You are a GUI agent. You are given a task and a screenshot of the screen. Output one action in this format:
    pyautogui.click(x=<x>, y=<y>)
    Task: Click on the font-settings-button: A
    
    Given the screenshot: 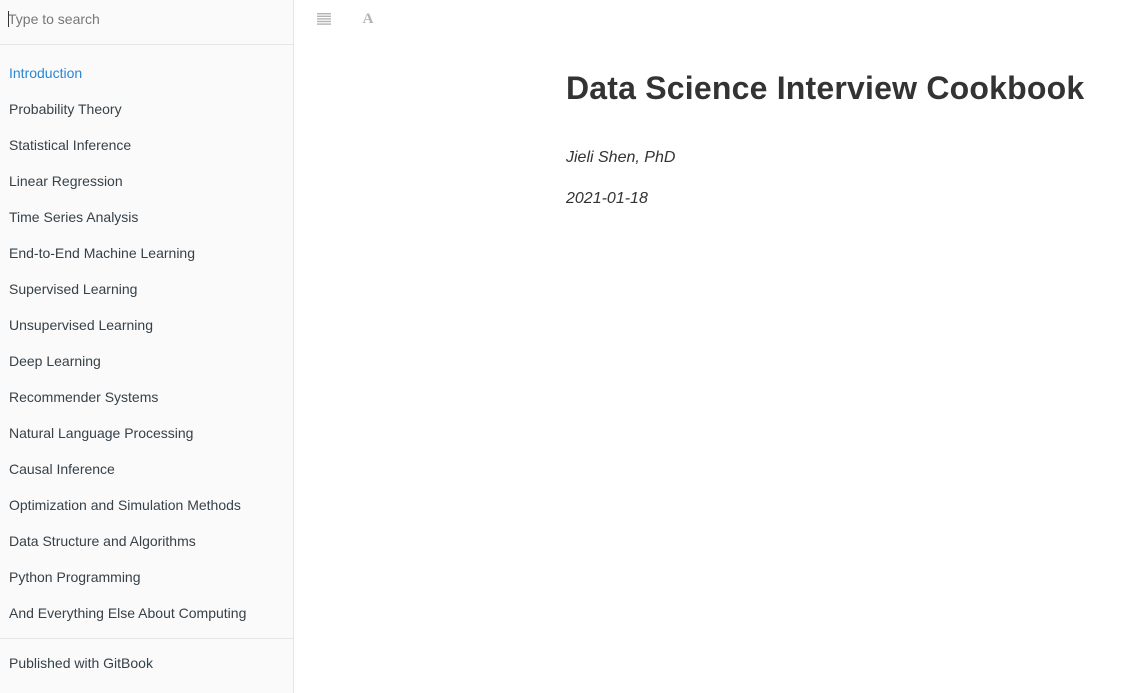 What is the action you would take?
    pyautogui.click(x=368, y=19)
    